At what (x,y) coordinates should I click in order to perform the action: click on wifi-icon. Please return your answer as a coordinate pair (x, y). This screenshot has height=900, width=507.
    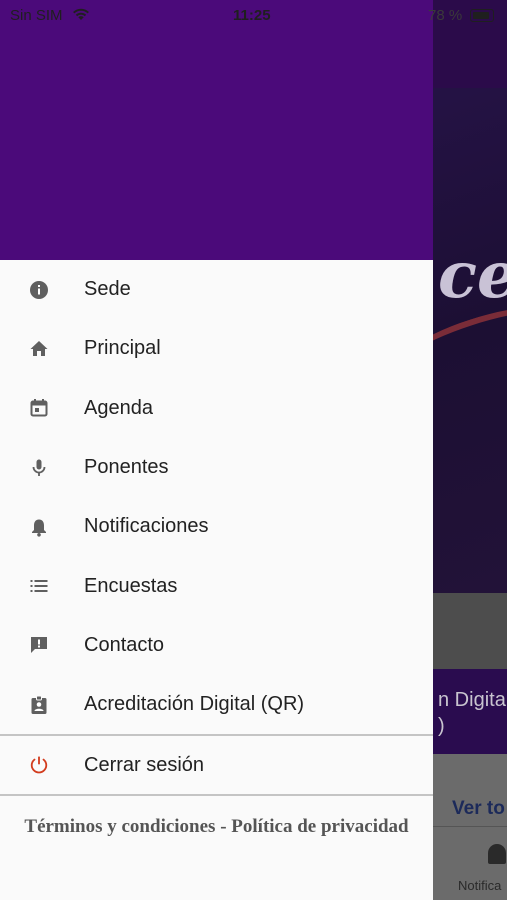
    Looking at the image, I should click on (80, 14).